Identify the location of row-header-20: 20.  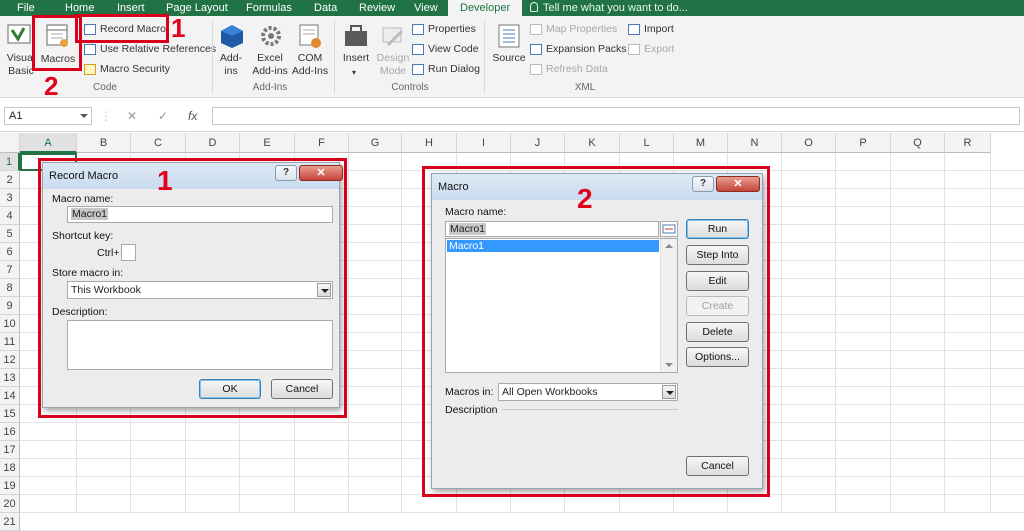
(10, 504).